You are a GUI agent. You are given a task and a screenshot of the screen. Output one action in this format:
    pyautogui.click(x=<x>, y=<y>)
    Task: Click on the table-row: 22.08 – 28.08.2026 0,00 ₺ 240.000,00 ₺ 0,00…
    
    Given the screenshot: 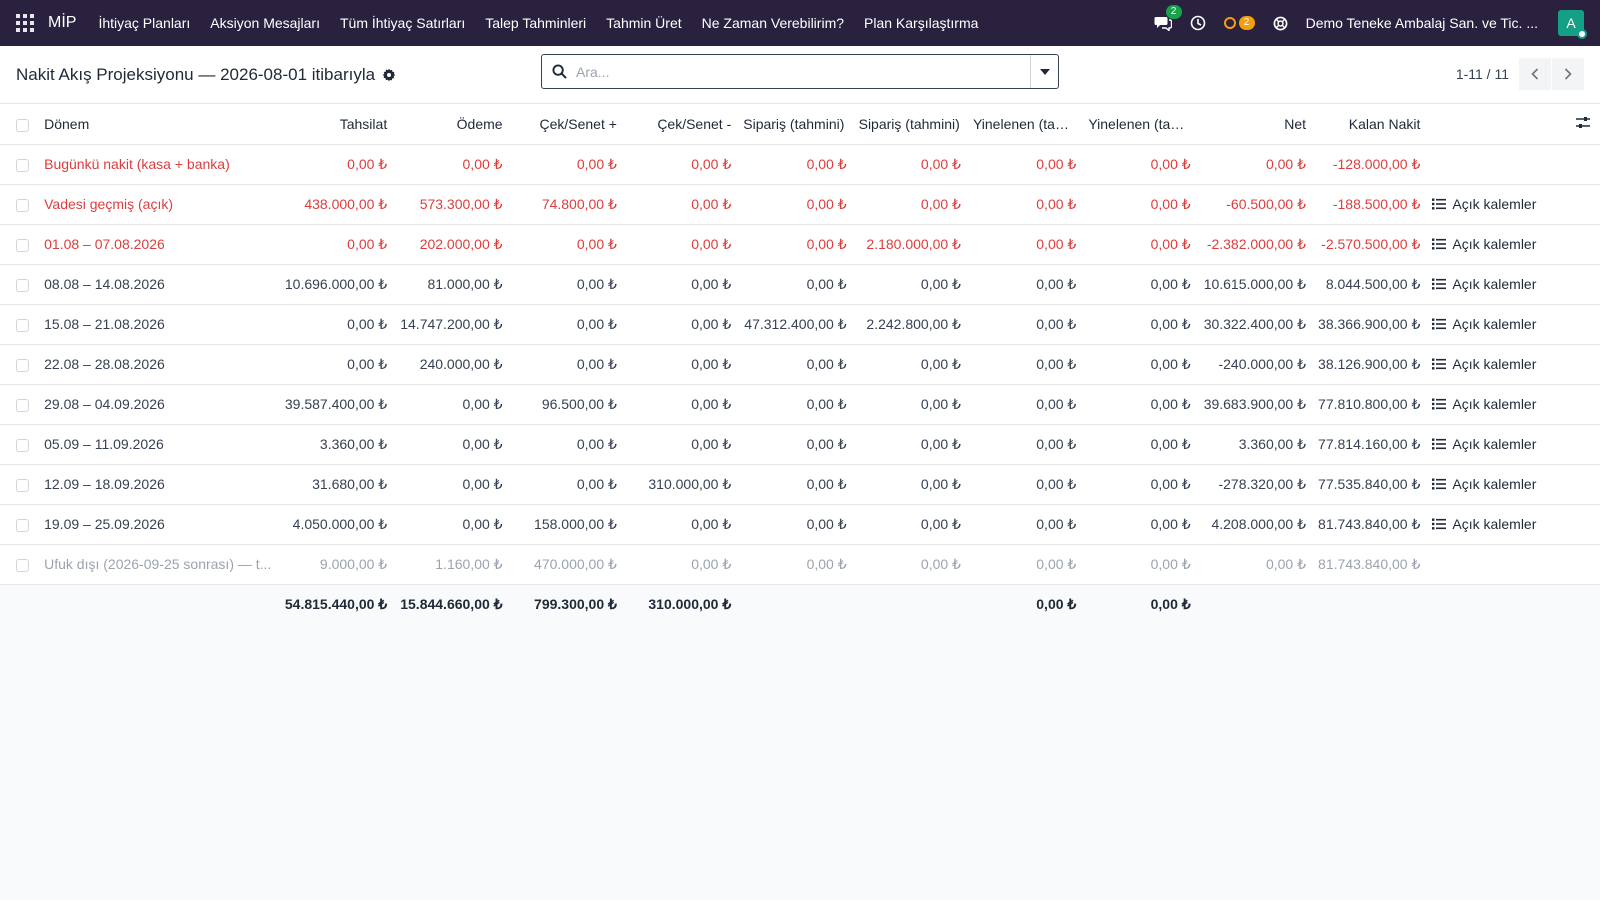 What is the action you would take?
    pyautogui.click(x=800, y=364)
    